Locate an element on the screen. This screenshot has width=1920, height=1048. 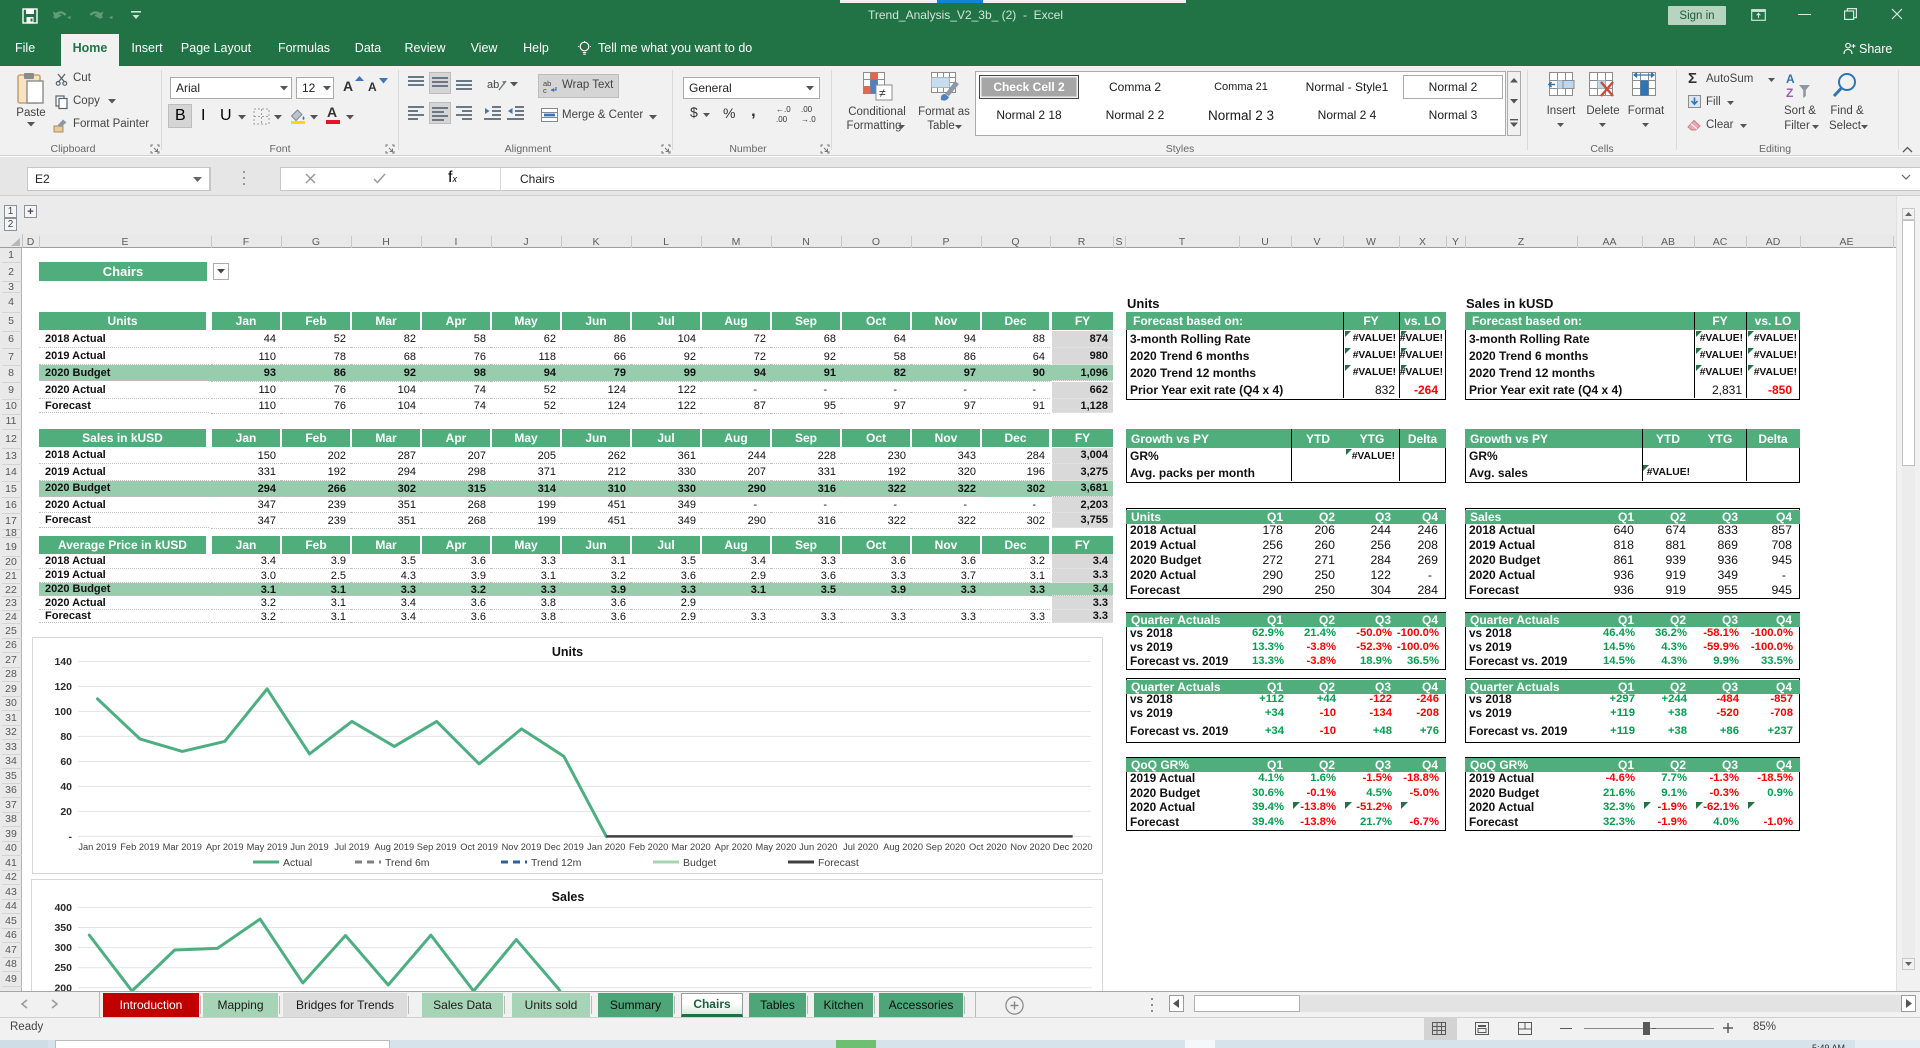
svg-text: Sep 2020 is located at coordinates (946, 847).